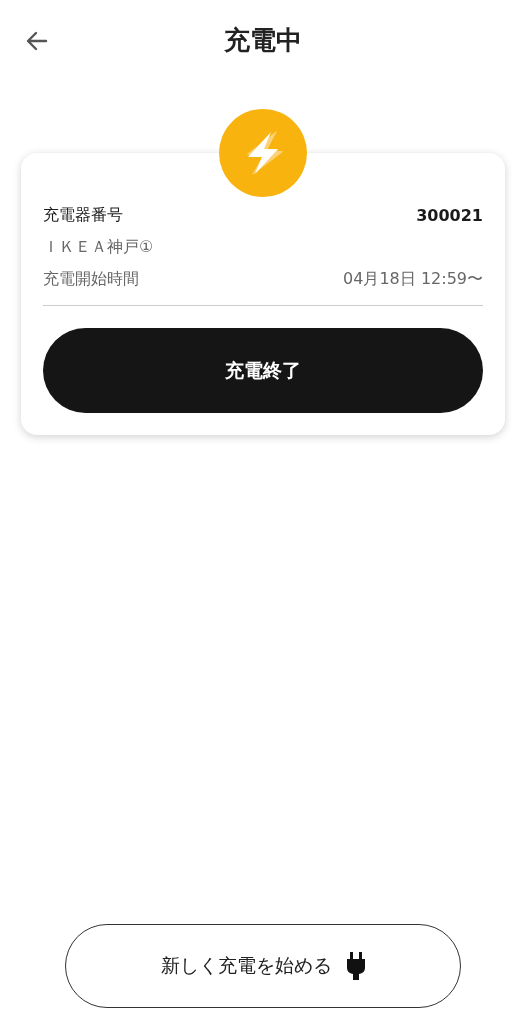 Image resolution: width=526 pixels, height=1024 pixels. What do you see at coordinates (449, 215) in the screenshot?
I see `charger-number: 300021` at bounding box center [449, 215].